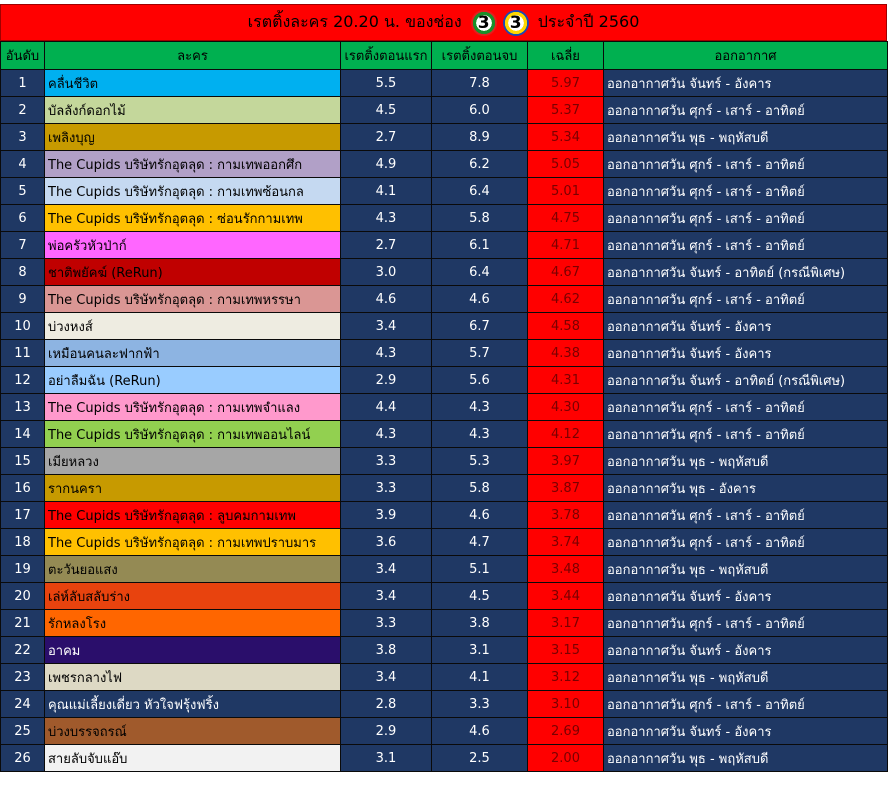  Describe the element at coordinates (192, 407) in the screenshot. I see `drama-name-cell: The Cupids บริษัทรักอุตลุด : กามเทพจำแลง` at that location.